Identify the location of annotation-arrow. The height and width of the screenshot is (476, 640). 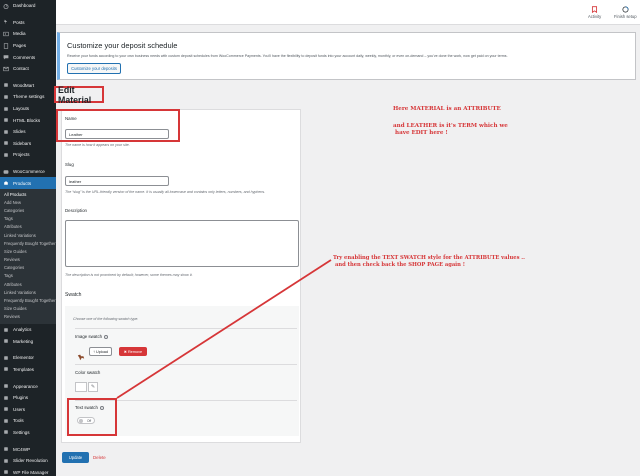
(224, 329).